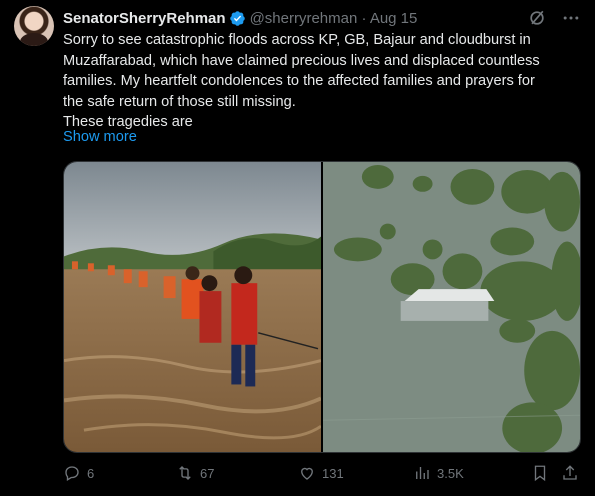  I want to click on verified-badge-icon, so click(237, 18).